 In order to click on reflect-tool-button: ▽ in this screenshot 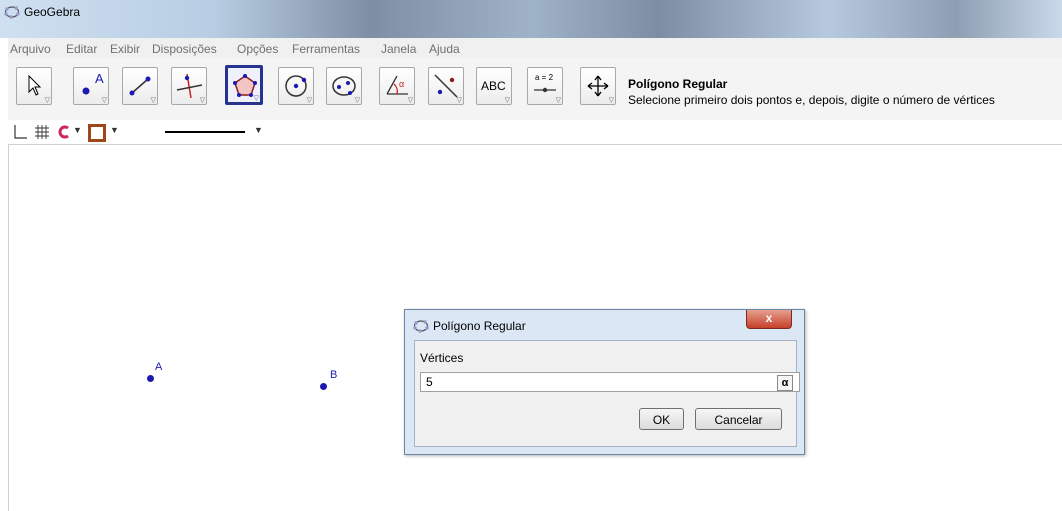, I will do `click(446, 86)`.